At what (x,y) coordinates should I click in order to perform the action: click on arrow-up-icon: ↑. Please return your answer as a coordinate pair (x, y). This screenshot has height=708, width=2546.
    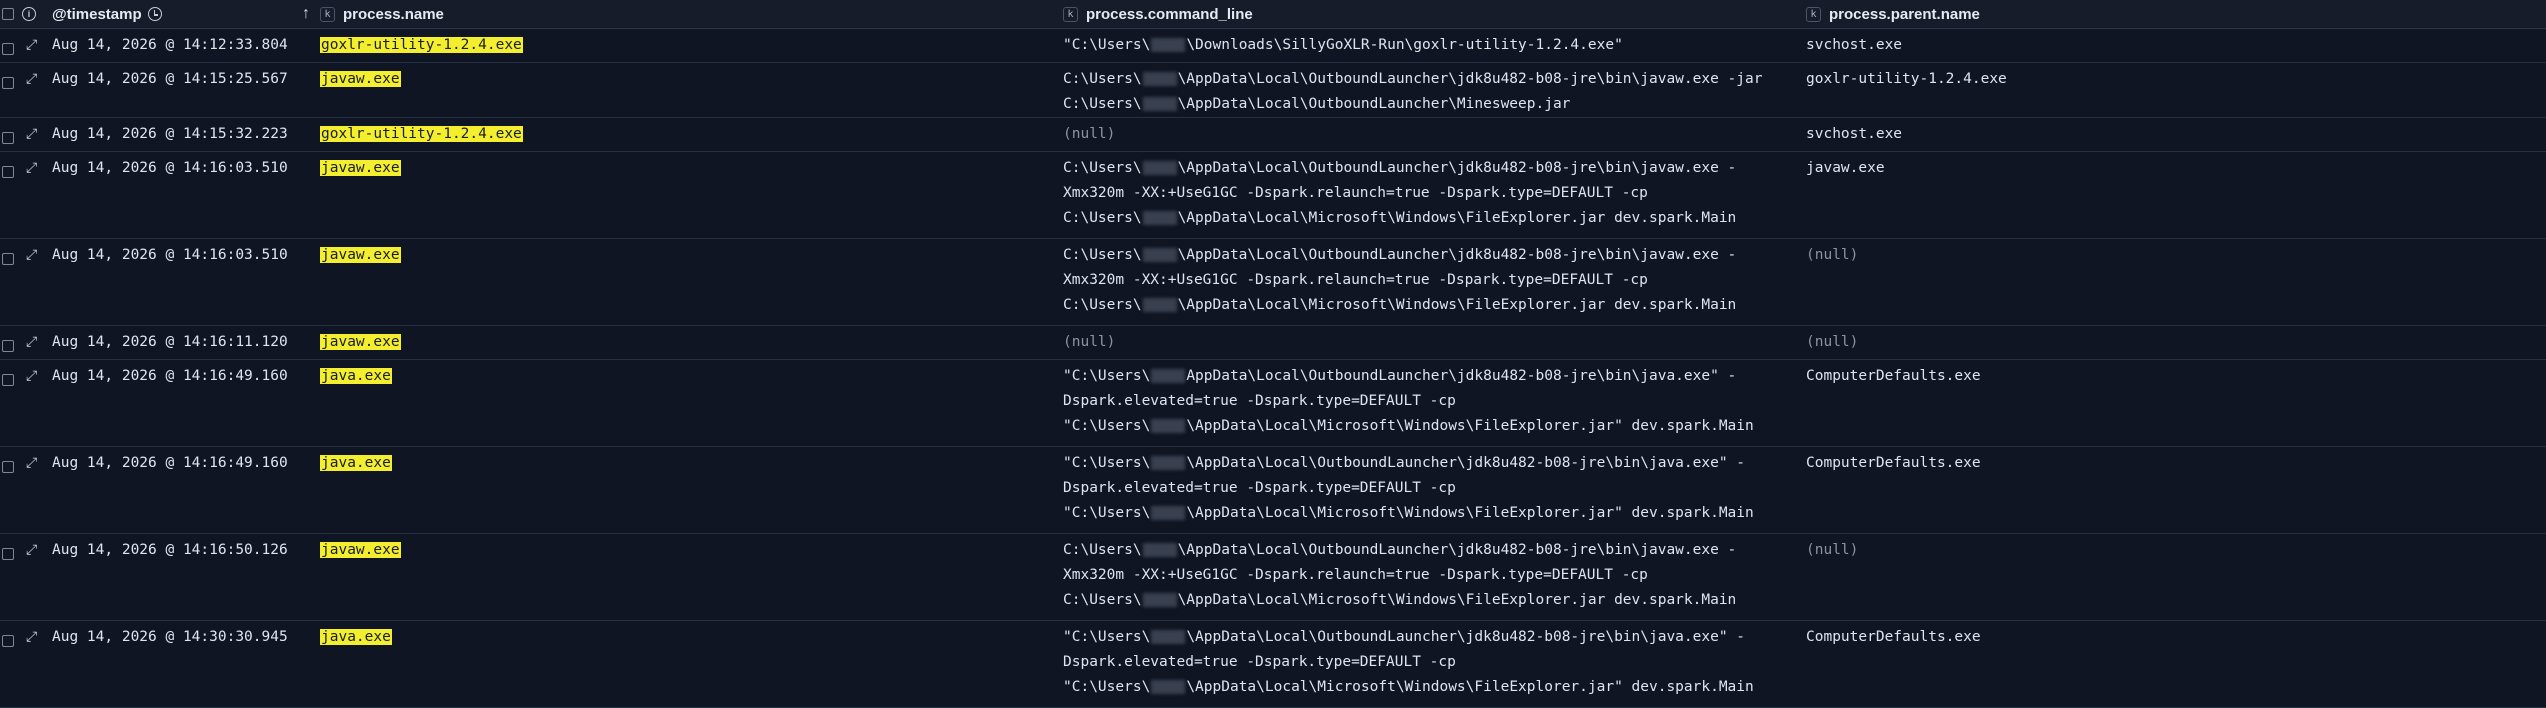
    Looking at the image, I should click on (306, 14).